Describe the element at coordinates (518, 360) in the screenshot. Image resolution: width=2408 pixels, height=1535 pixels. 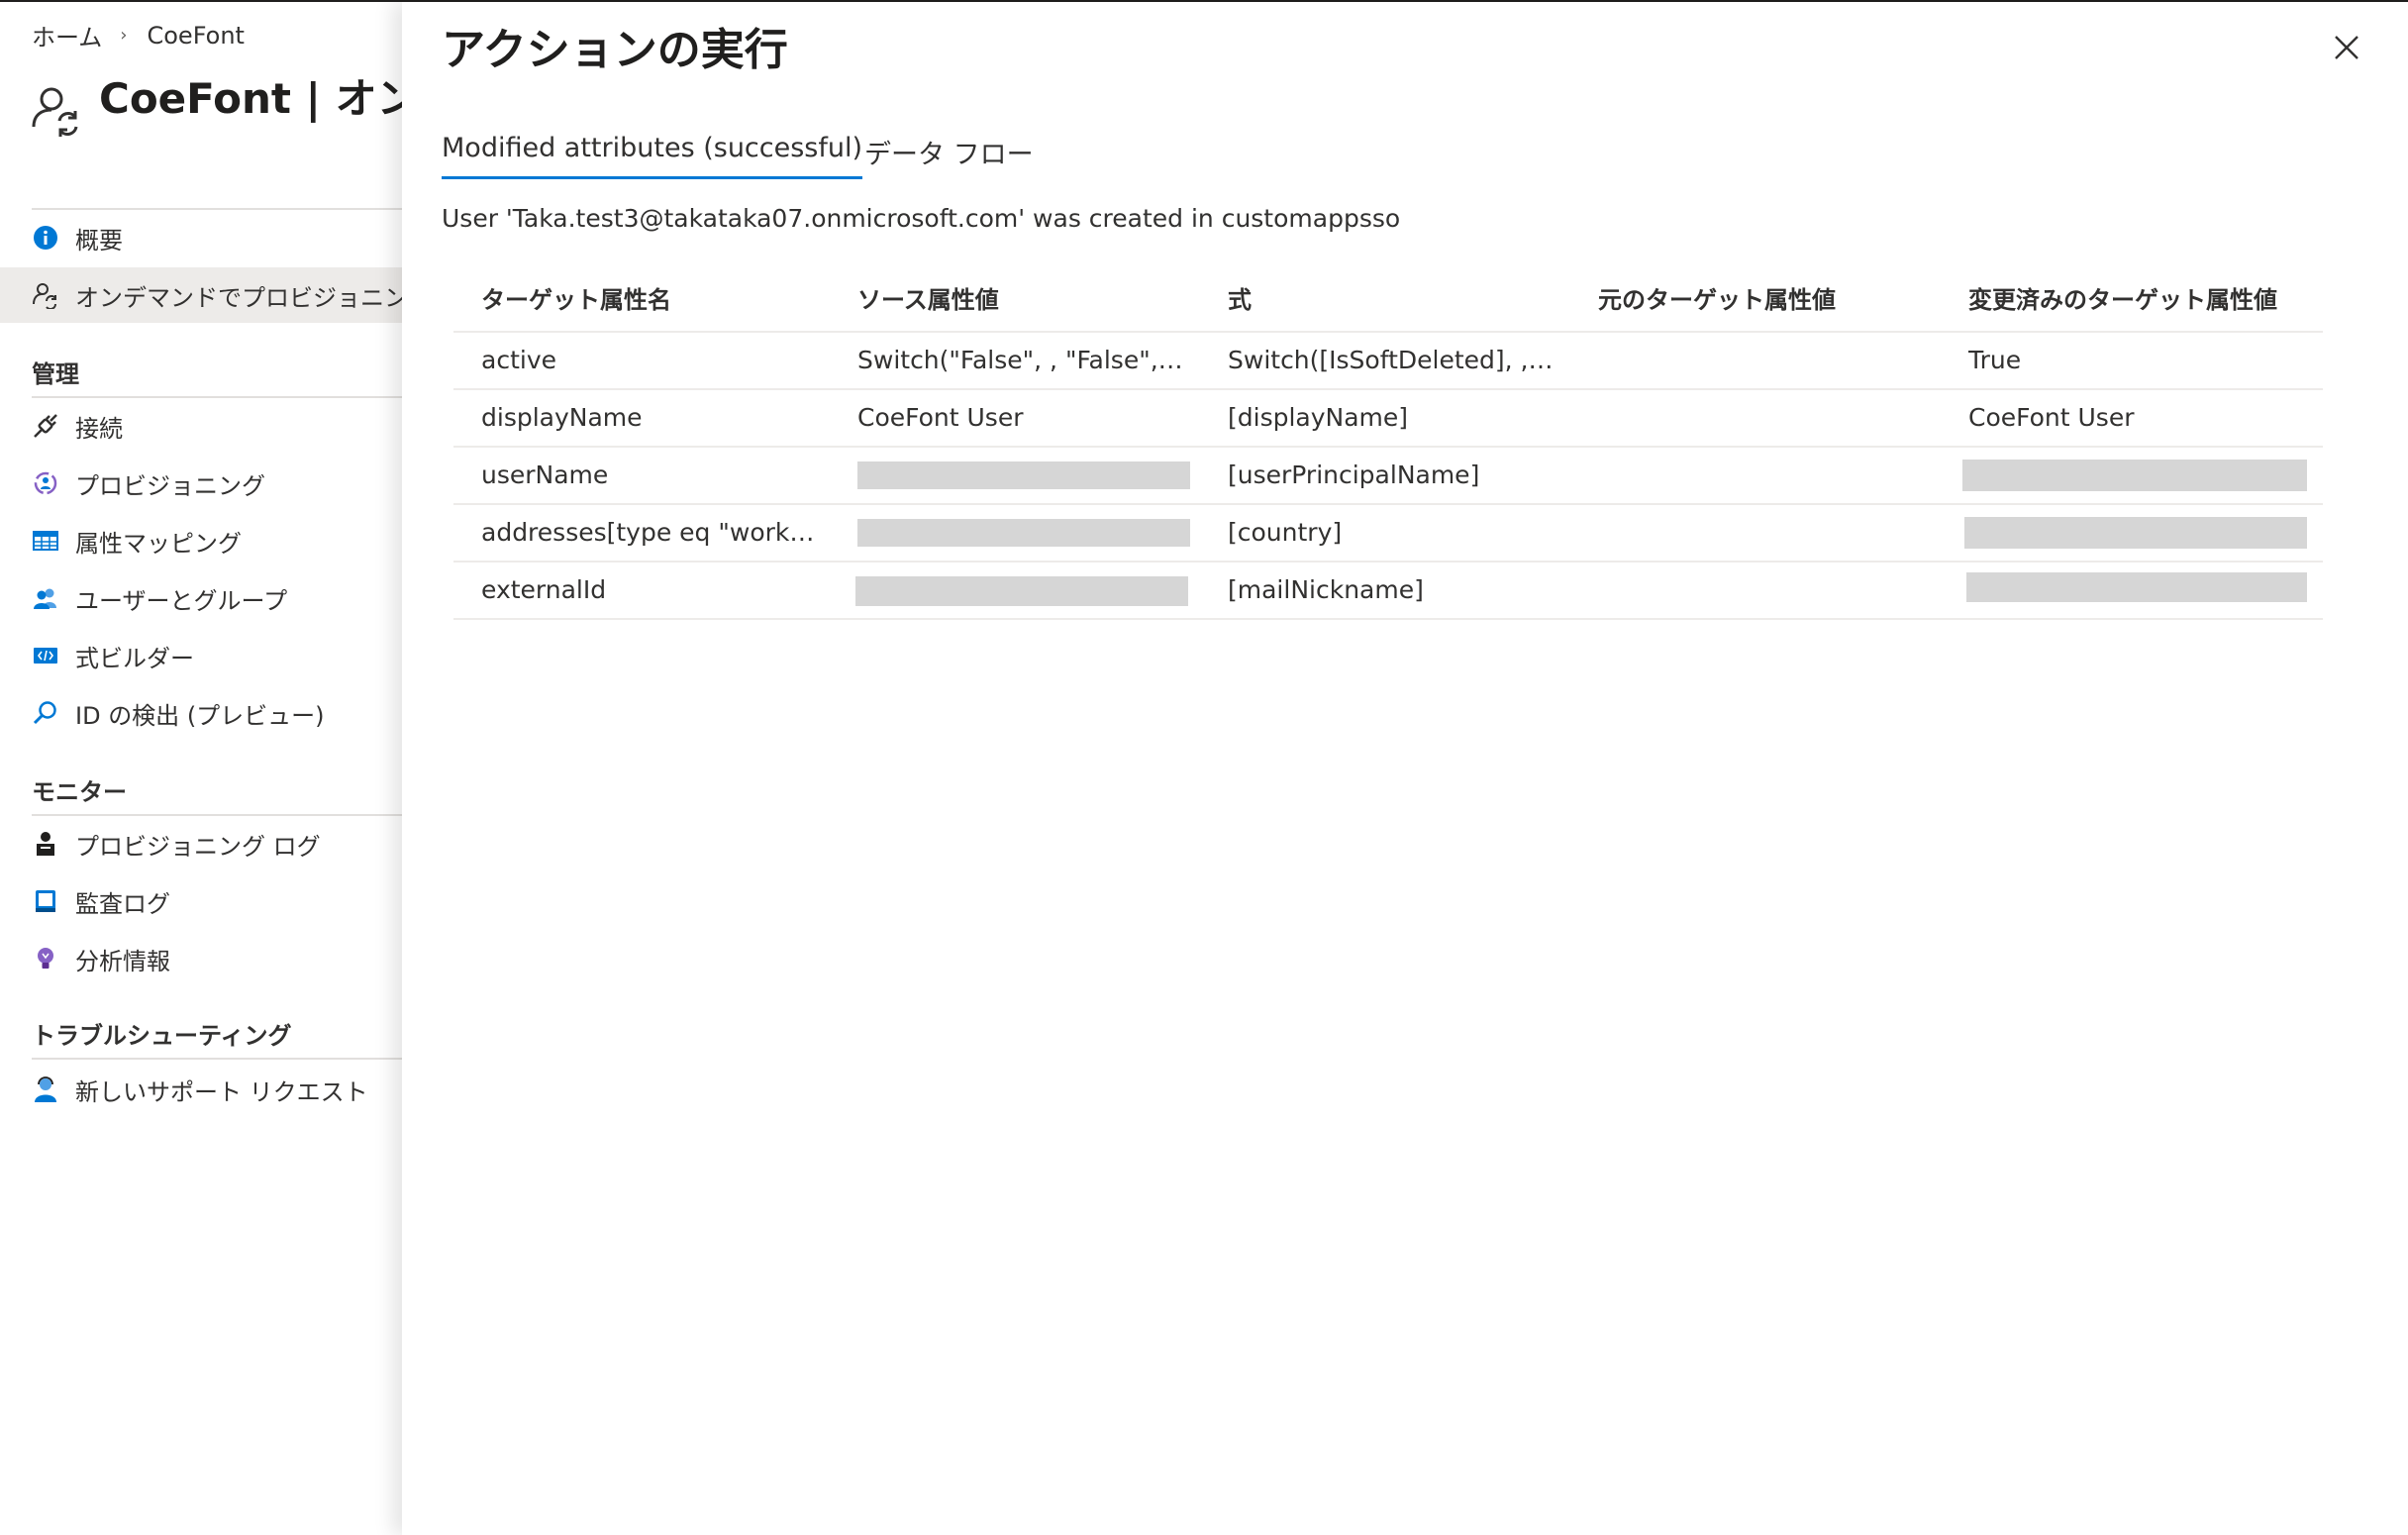
I see `cell-target-attribute: active` at that location.